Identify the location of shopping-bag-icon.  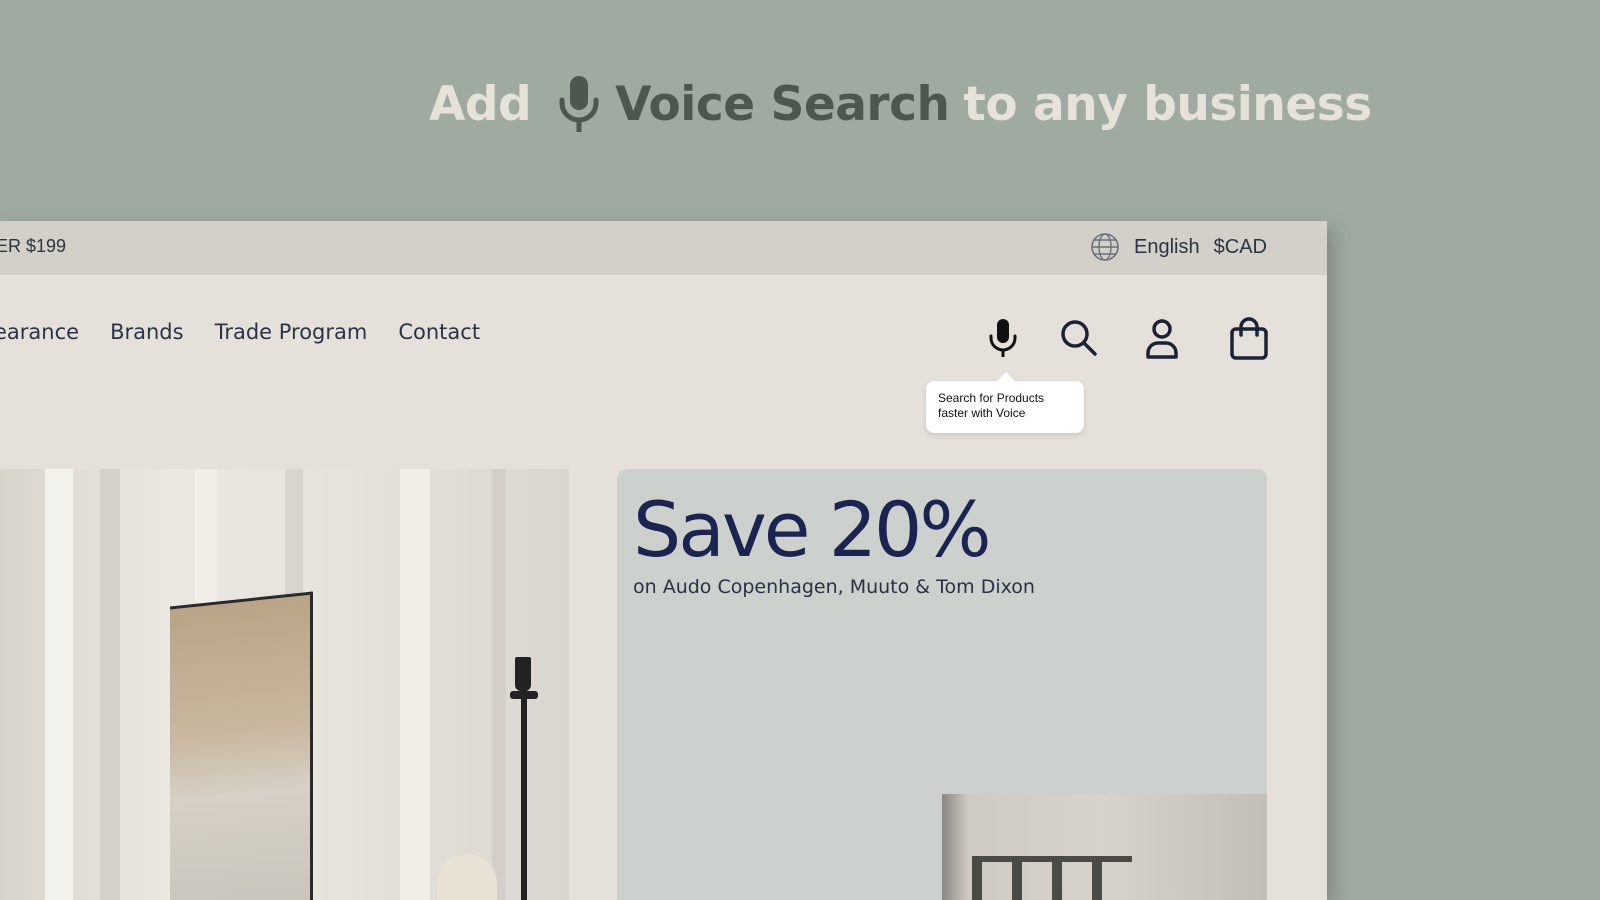
(1249, 341).